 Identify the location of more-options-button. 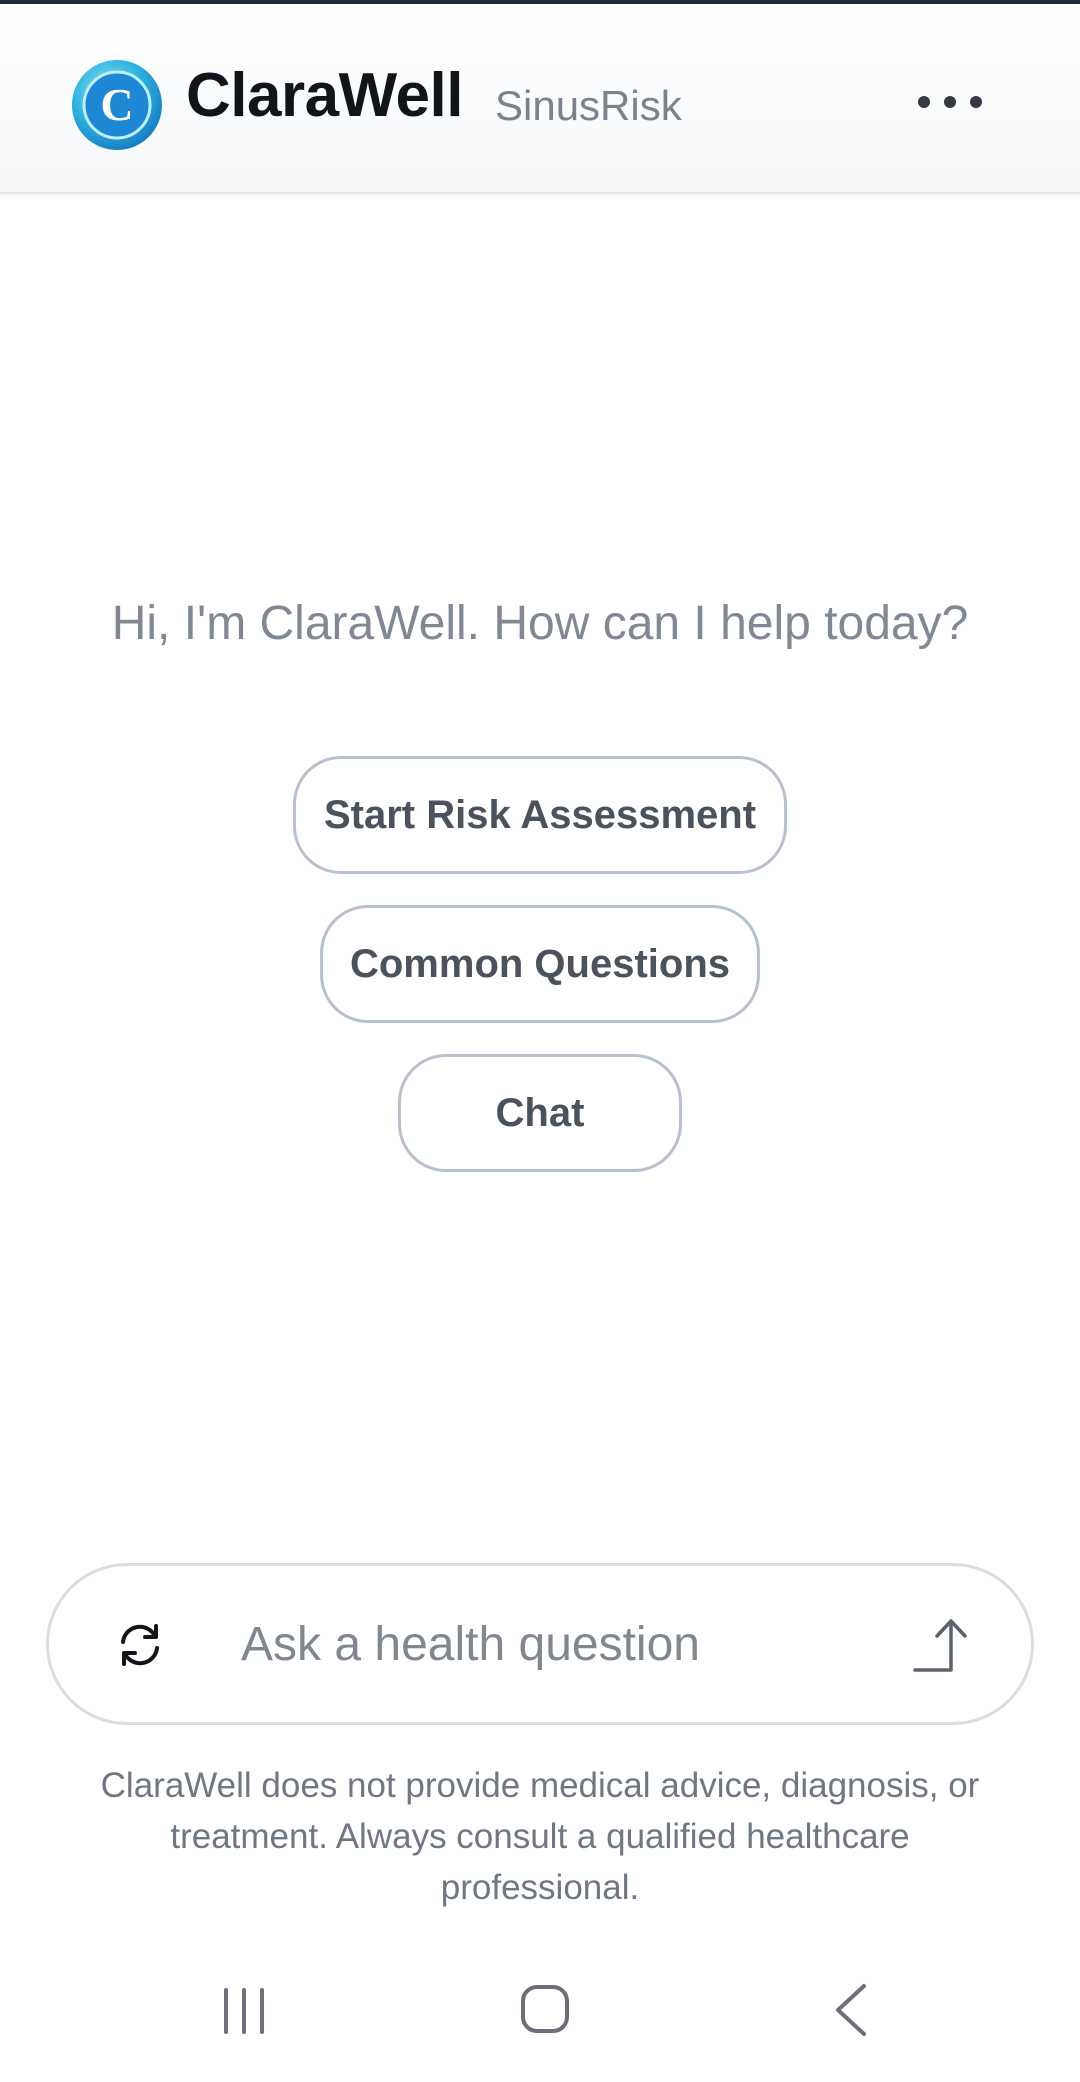
(950, 102).